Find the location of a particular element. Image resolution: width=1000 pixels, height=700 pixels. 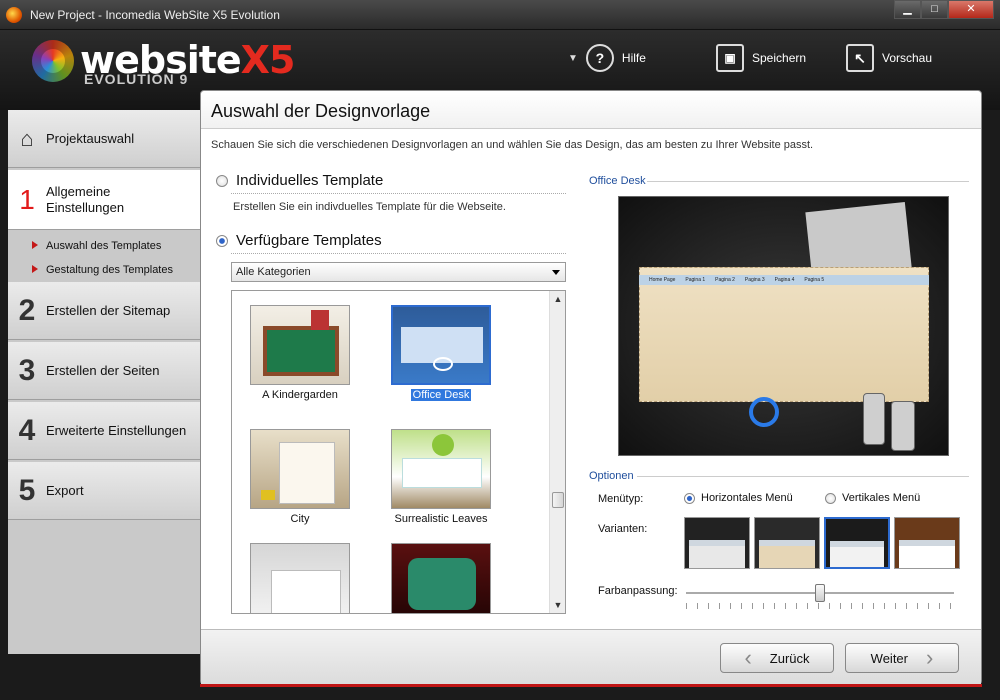

varianten-label: Varianten: is located at coordinates (623, 529).